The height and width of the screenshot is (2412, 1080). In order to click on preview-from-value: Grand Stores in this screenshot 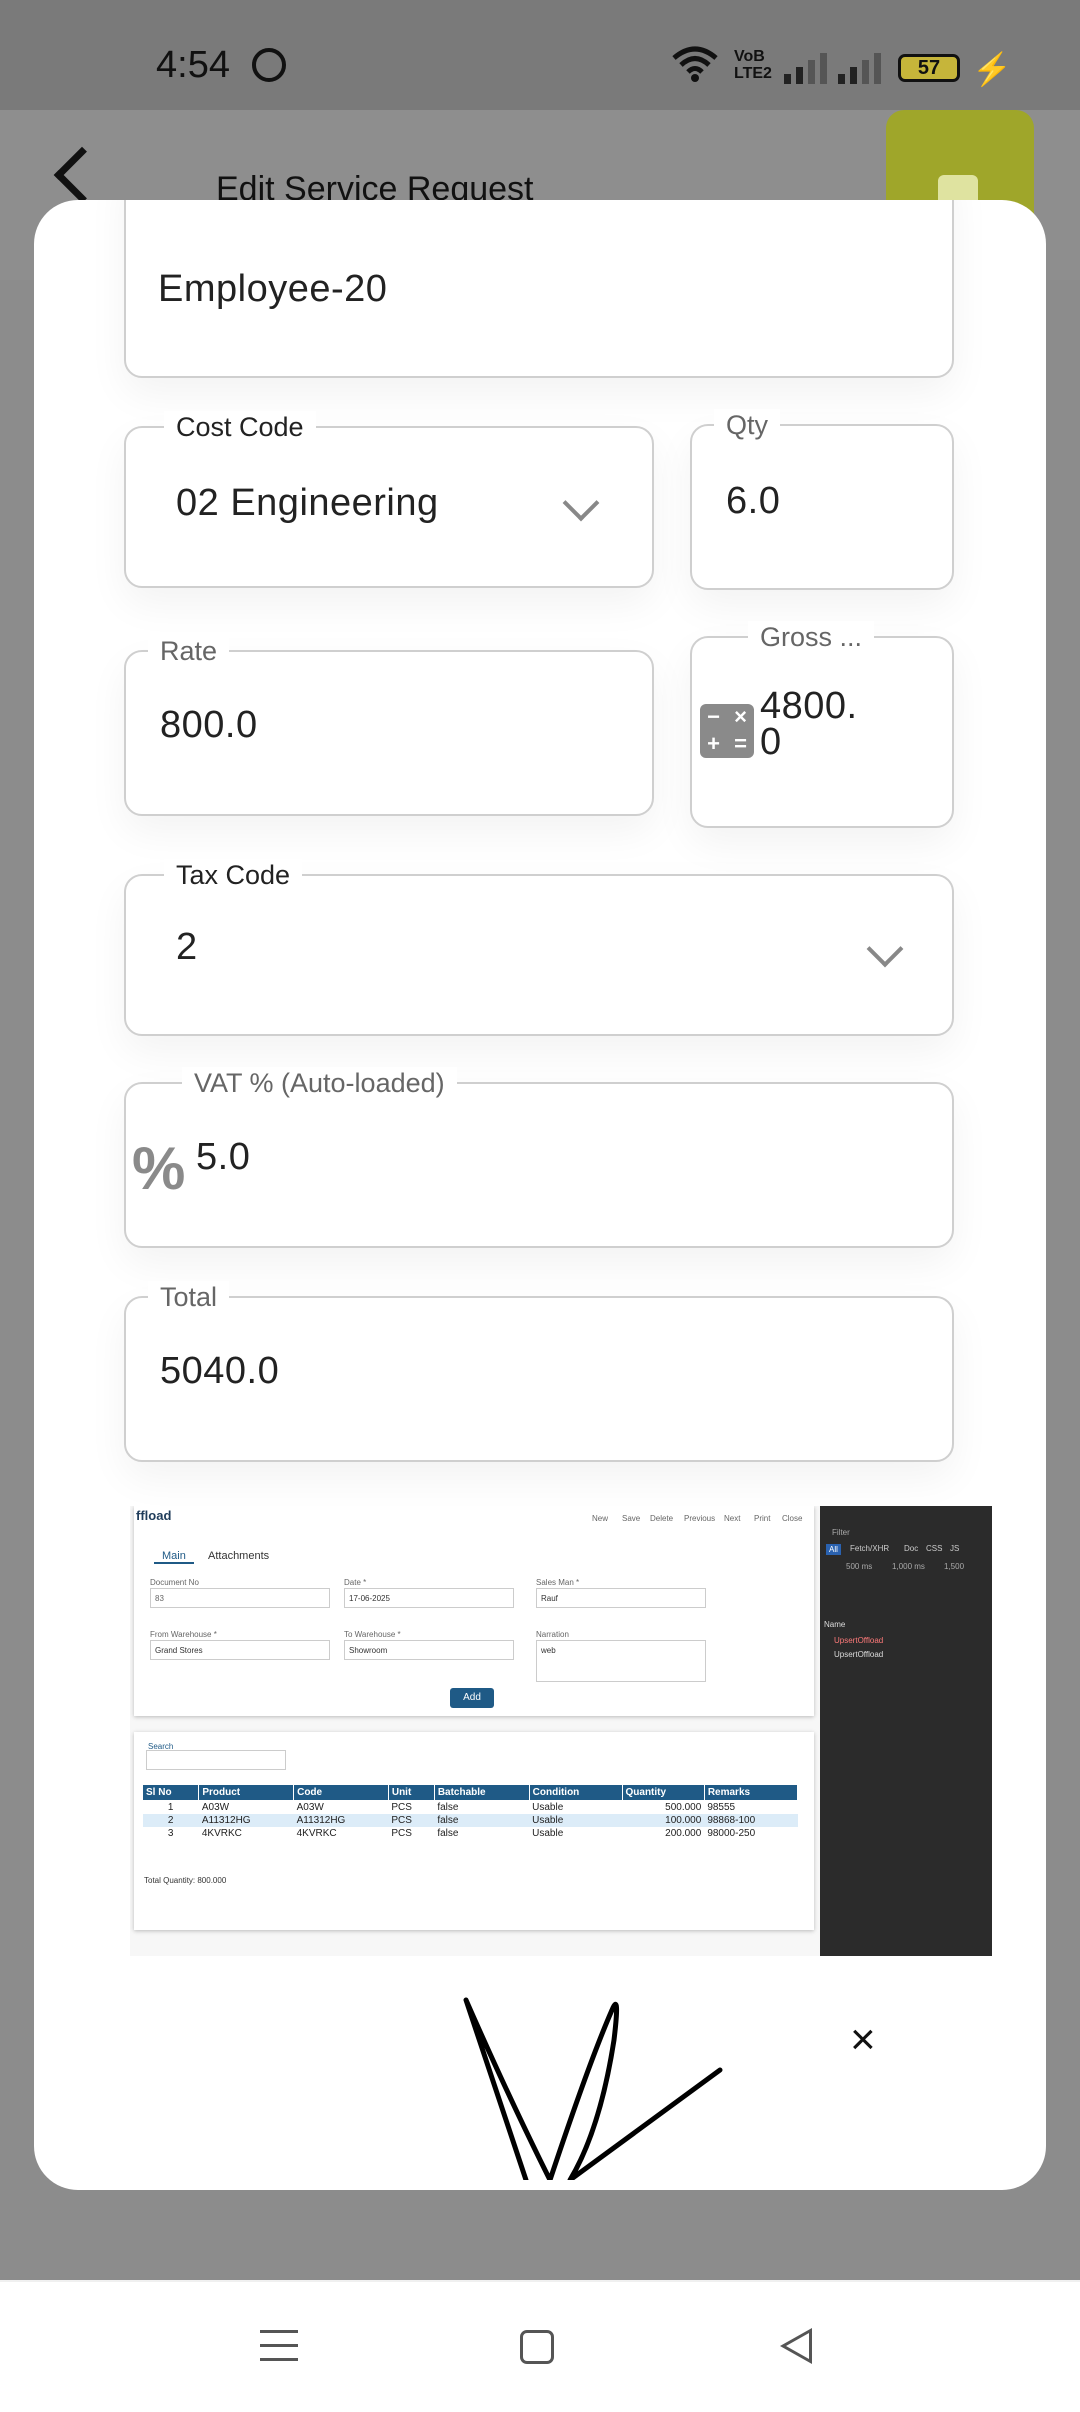, I will do `click(179, 1650)`.